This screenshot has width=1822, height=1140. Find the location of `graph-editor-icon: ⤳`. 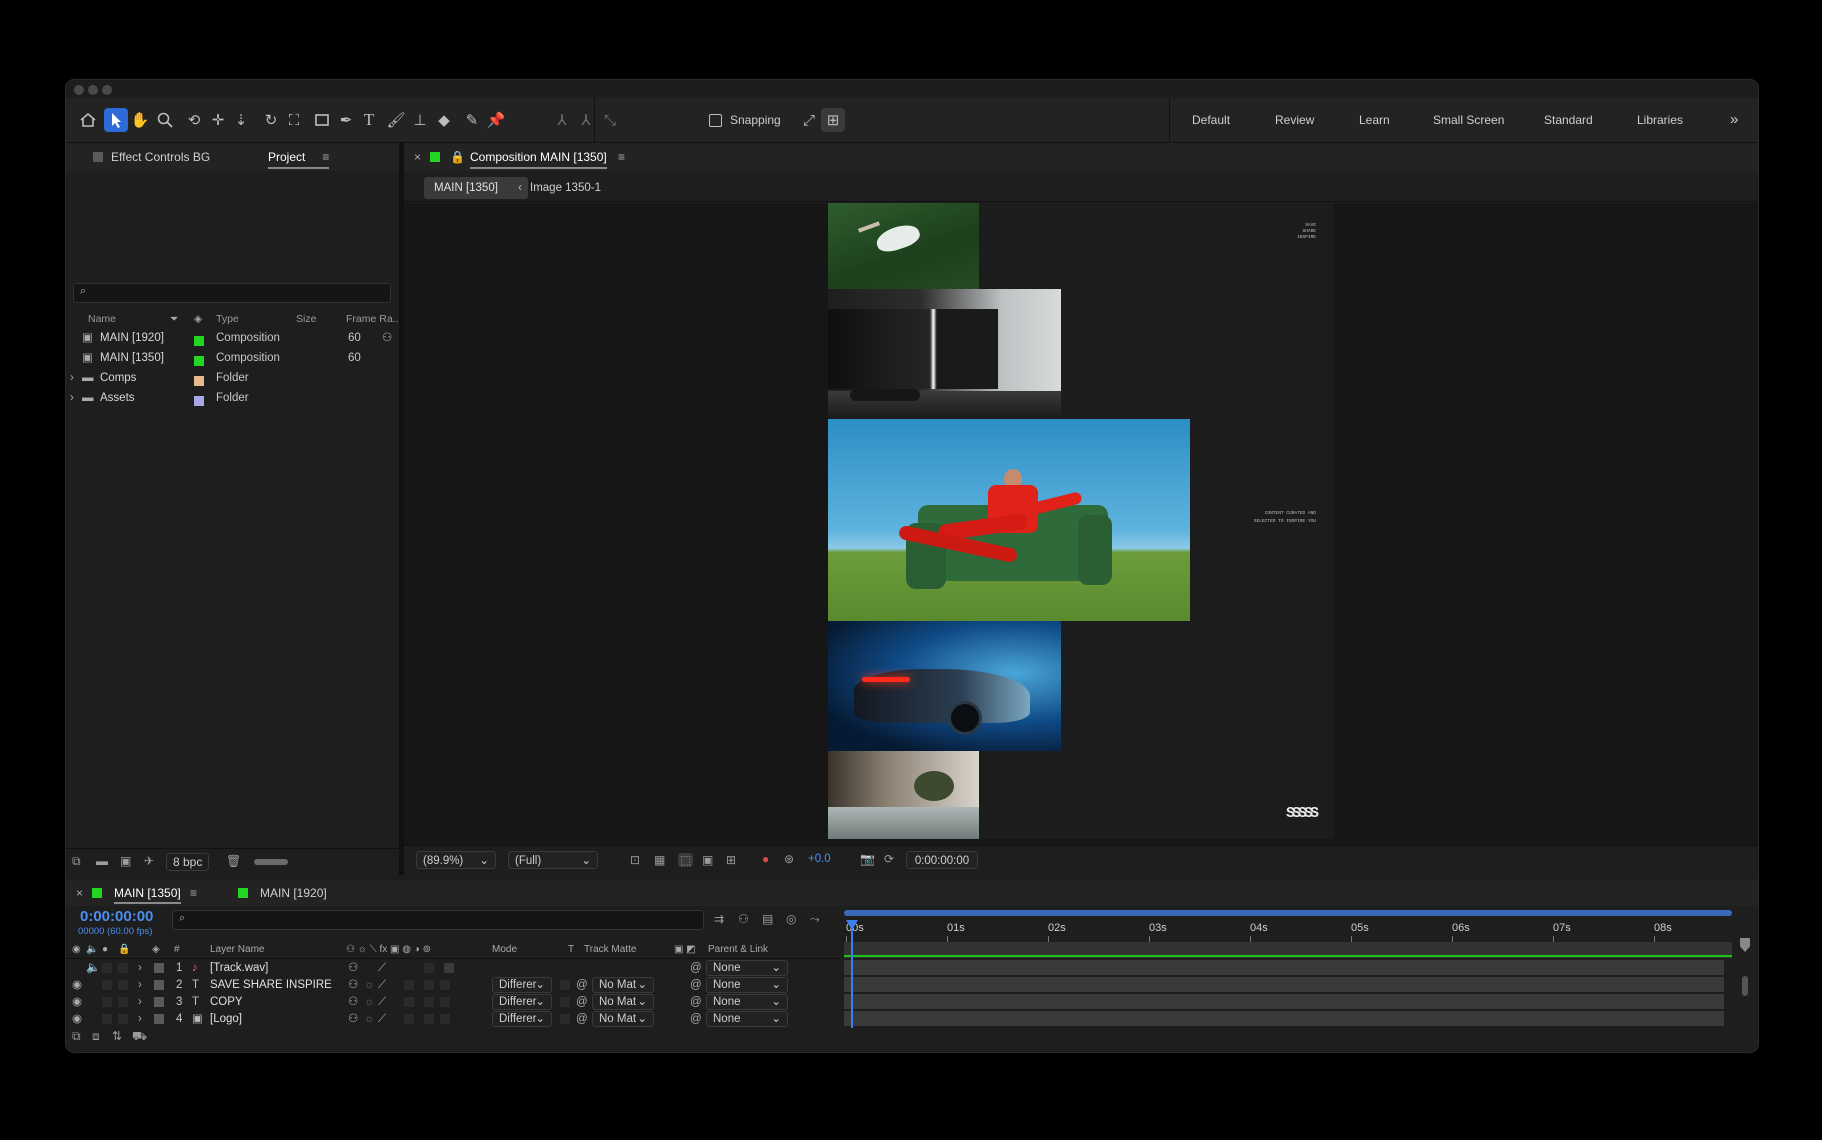

graph-editor-icon: ⤳ is located at coordinates (815, 919).